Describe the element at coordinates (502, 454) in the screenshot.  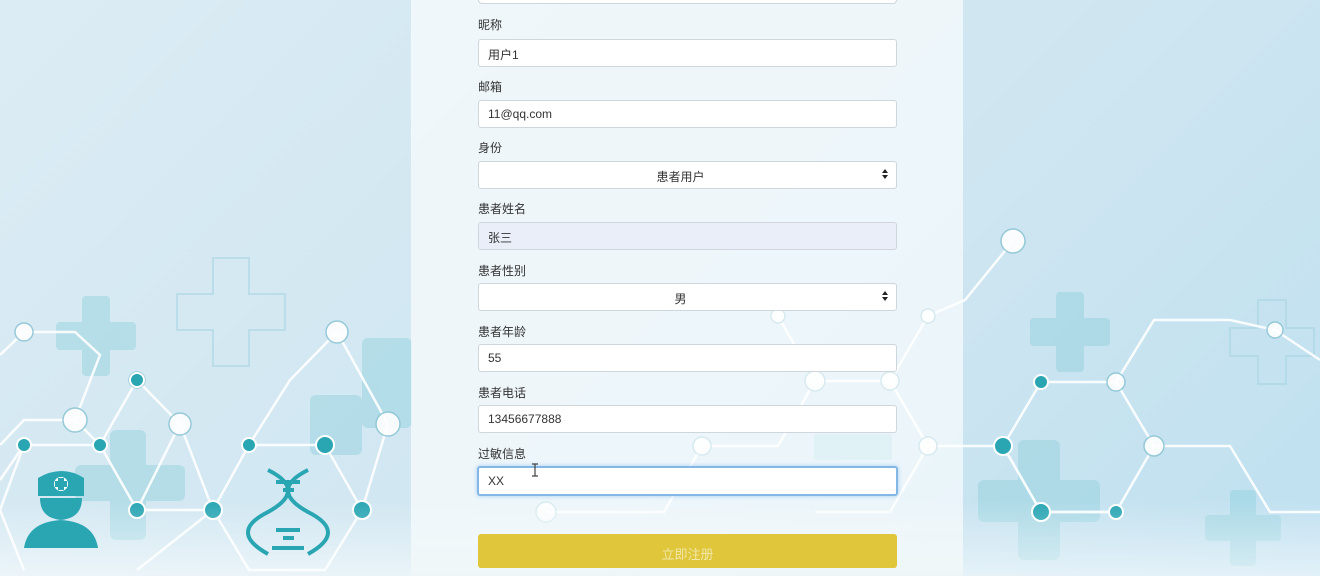
I see `allergy-label: 过敏信息` at that location.